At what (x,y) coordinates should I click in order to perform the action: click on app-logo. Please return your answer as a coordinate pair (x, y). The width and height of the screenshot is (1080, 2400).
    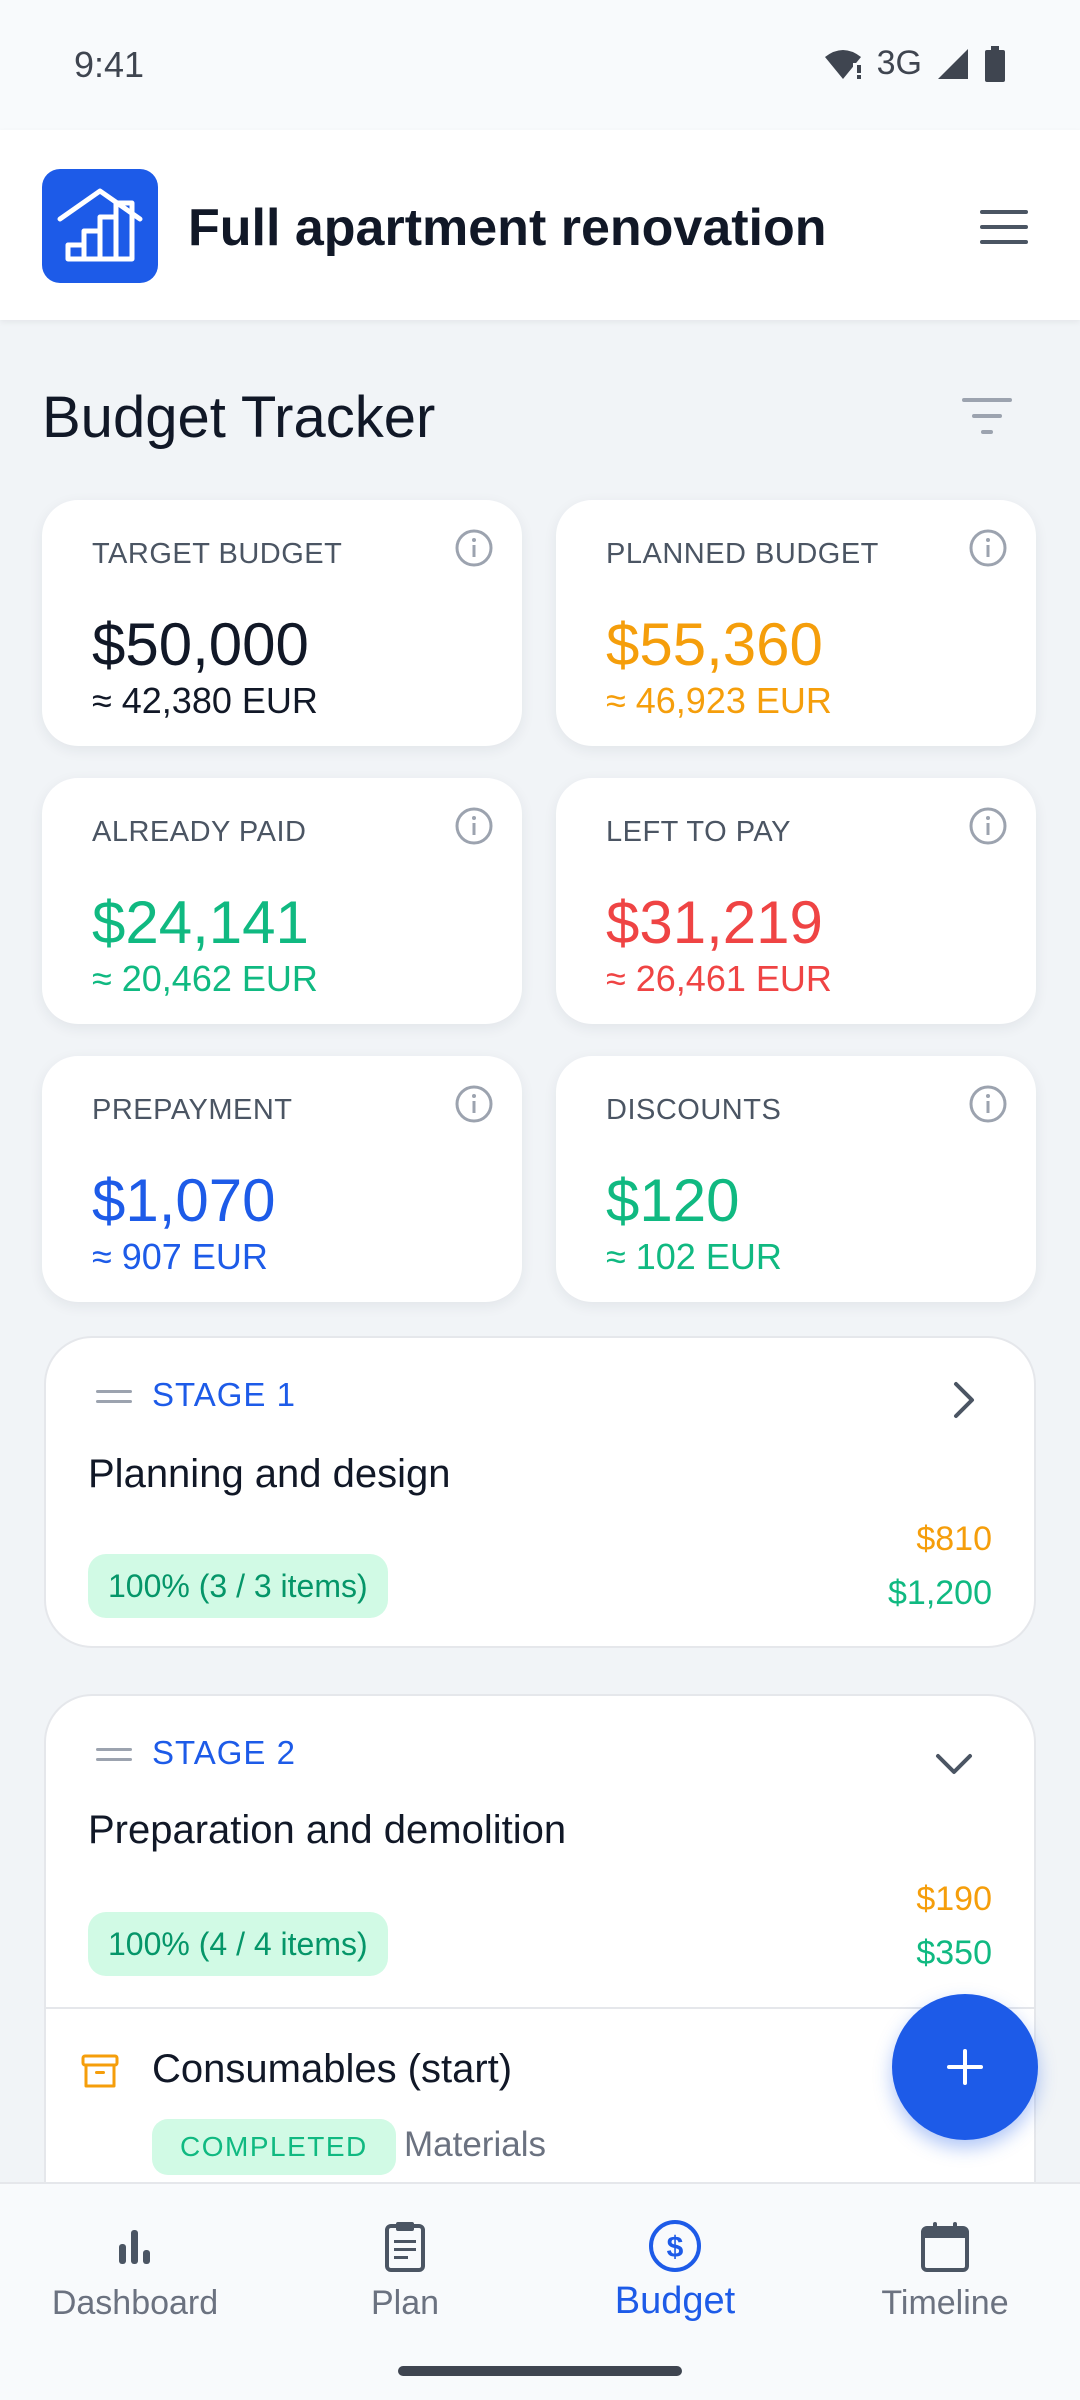
    Looking at the image, I should click on (100, 226).